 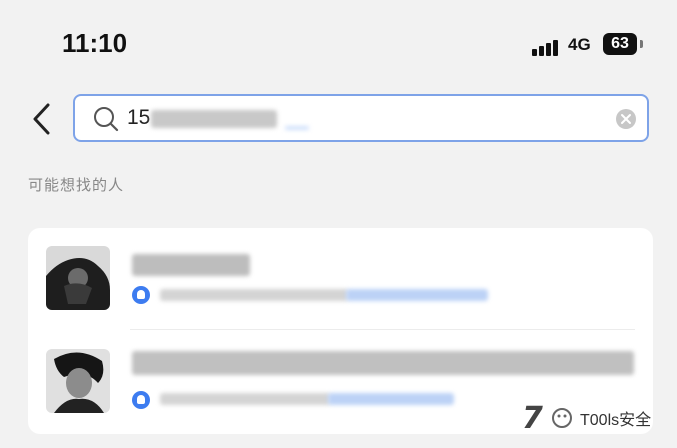 What do you see at coordinates (547, 418) in the screenshot?
I see `watermark-logo-icon: 7` at bounding box center [547, 418].